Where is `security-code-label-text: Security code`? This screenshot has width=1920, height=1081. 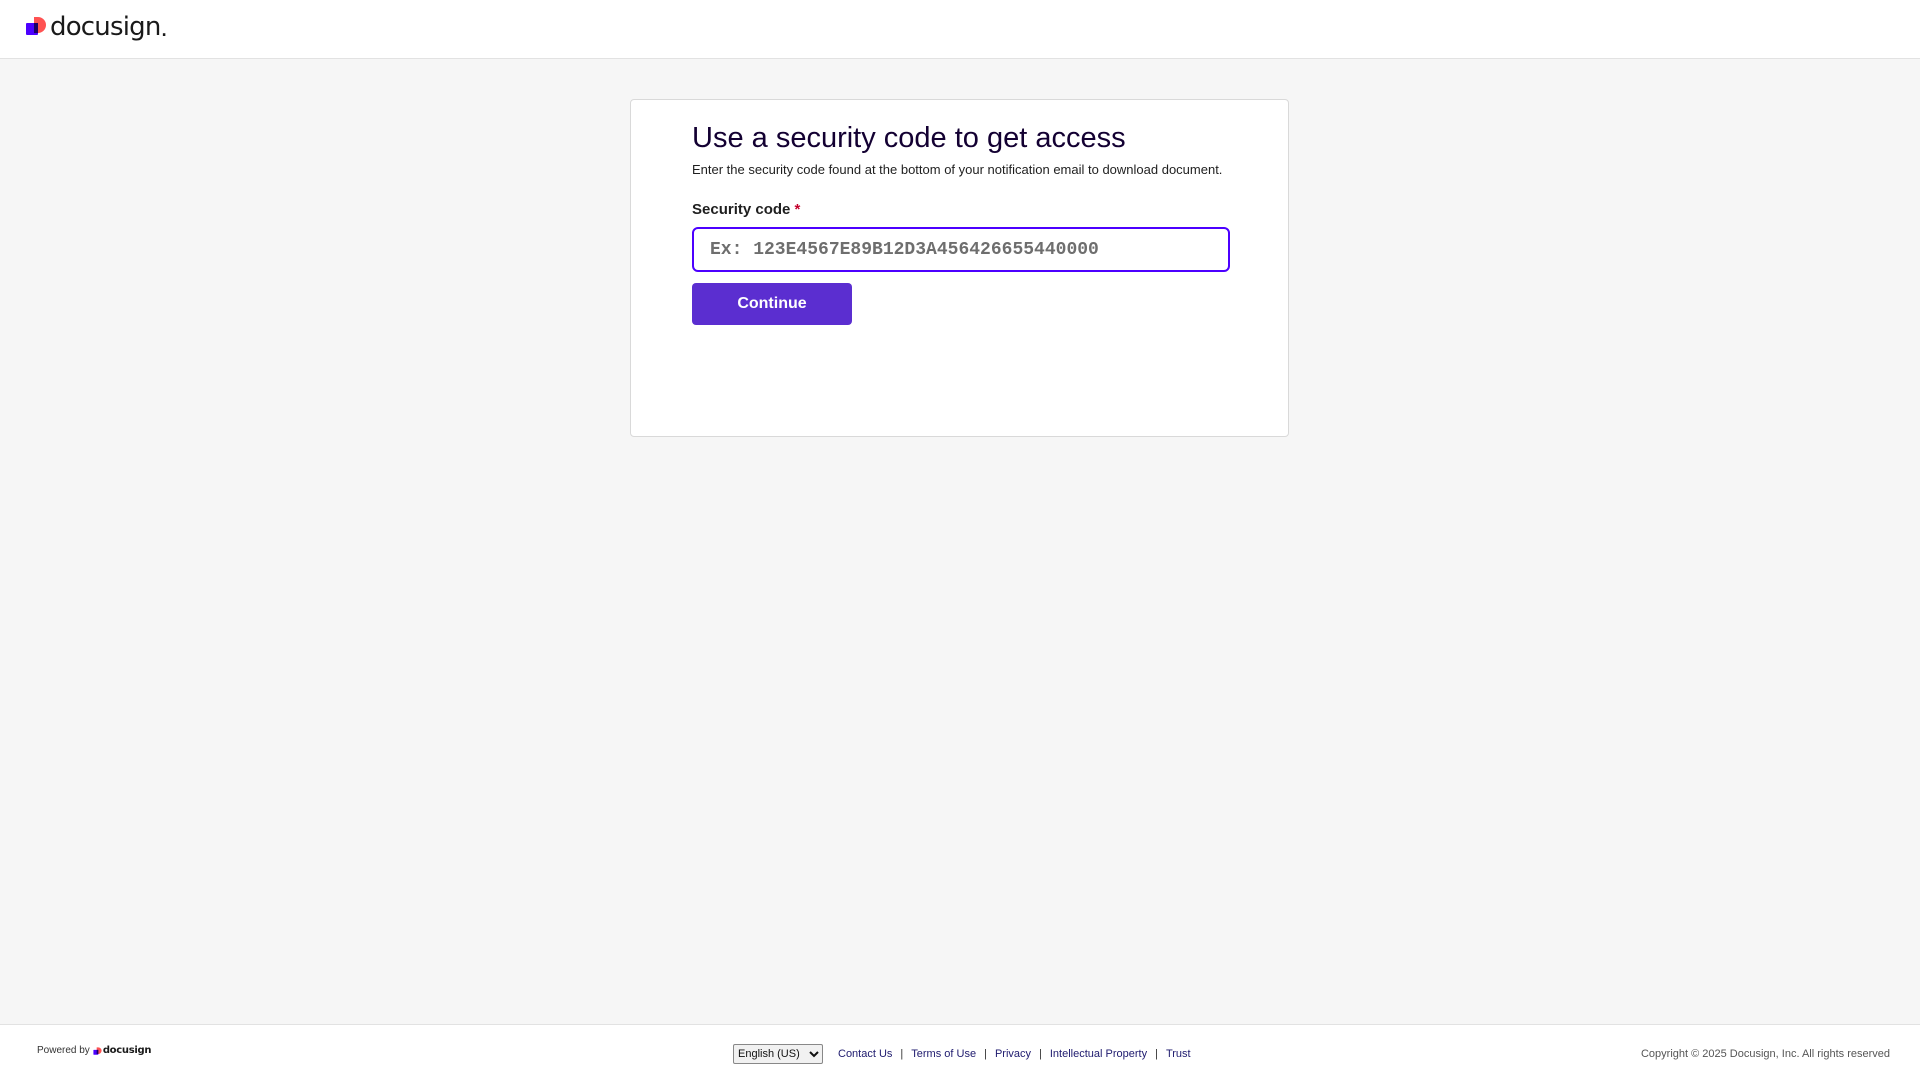 security-code-label-text: Security code is located at coordinates (741, 209).